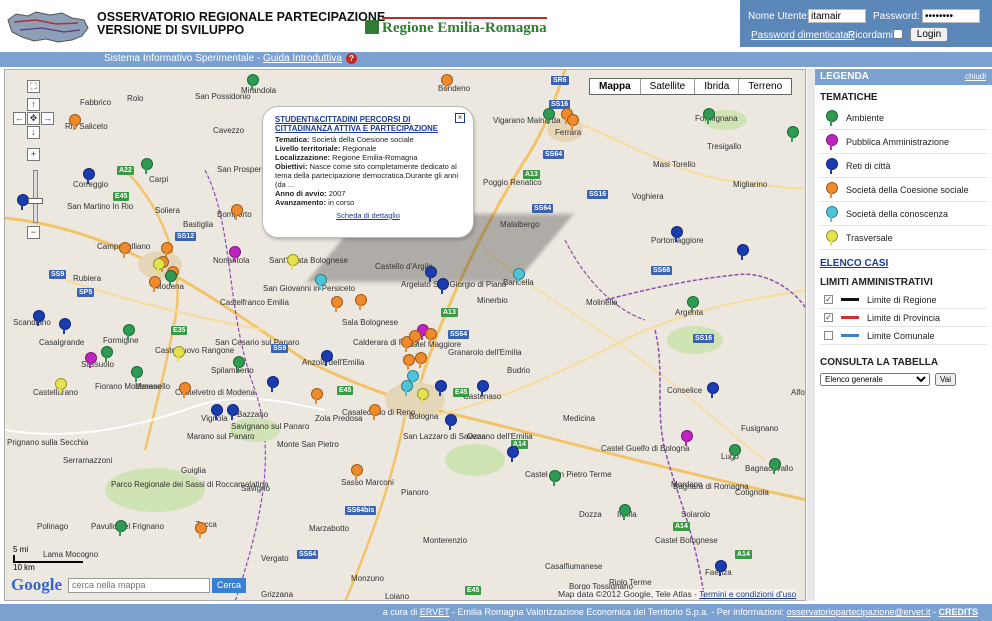  Describe the element at coordinates (903, 142) in the screenshot. I see `tematica-item: Pubblica Amministrazione` at that location.